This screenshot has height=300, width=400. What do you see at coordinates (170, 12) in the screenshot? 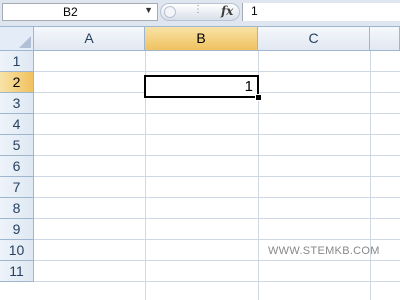
I see `circle-icon` at bounding box center [170, 12].